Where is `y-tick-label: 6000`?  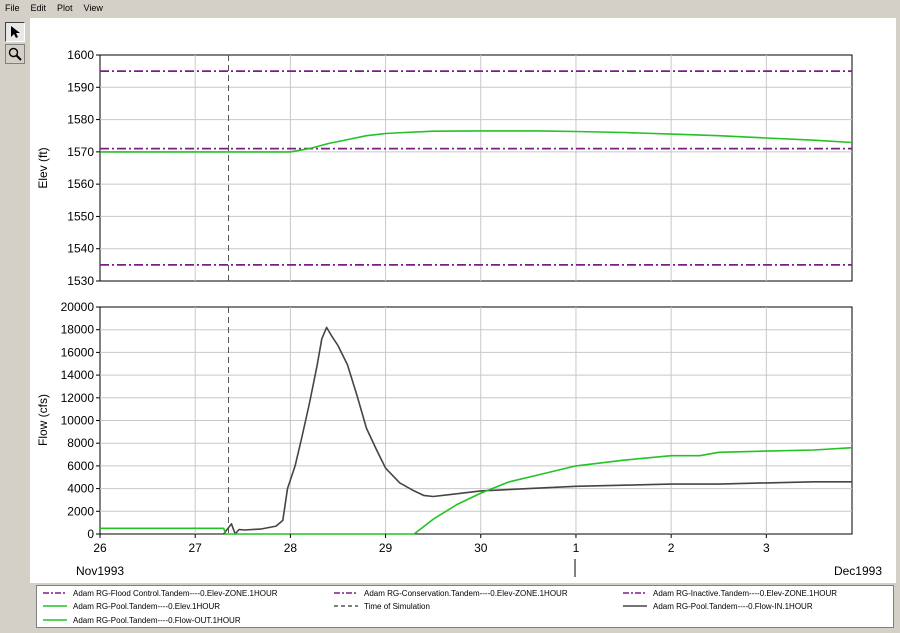 y-tick-label: 6000 is located at coordinates (80, 466).